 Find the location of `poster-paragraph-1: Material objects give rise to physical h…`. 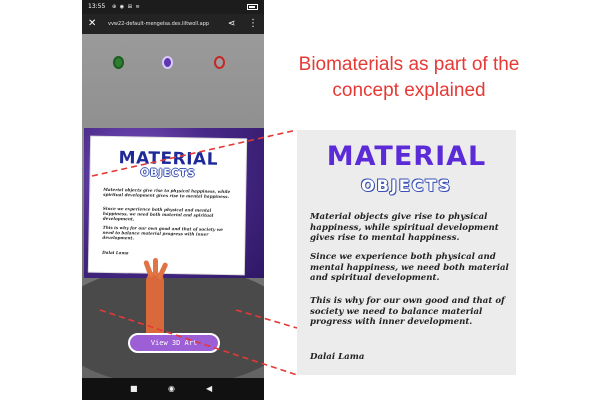

poster-paragraph-1: Material objects give rise to physical h… is located at coordinates (167, 193).